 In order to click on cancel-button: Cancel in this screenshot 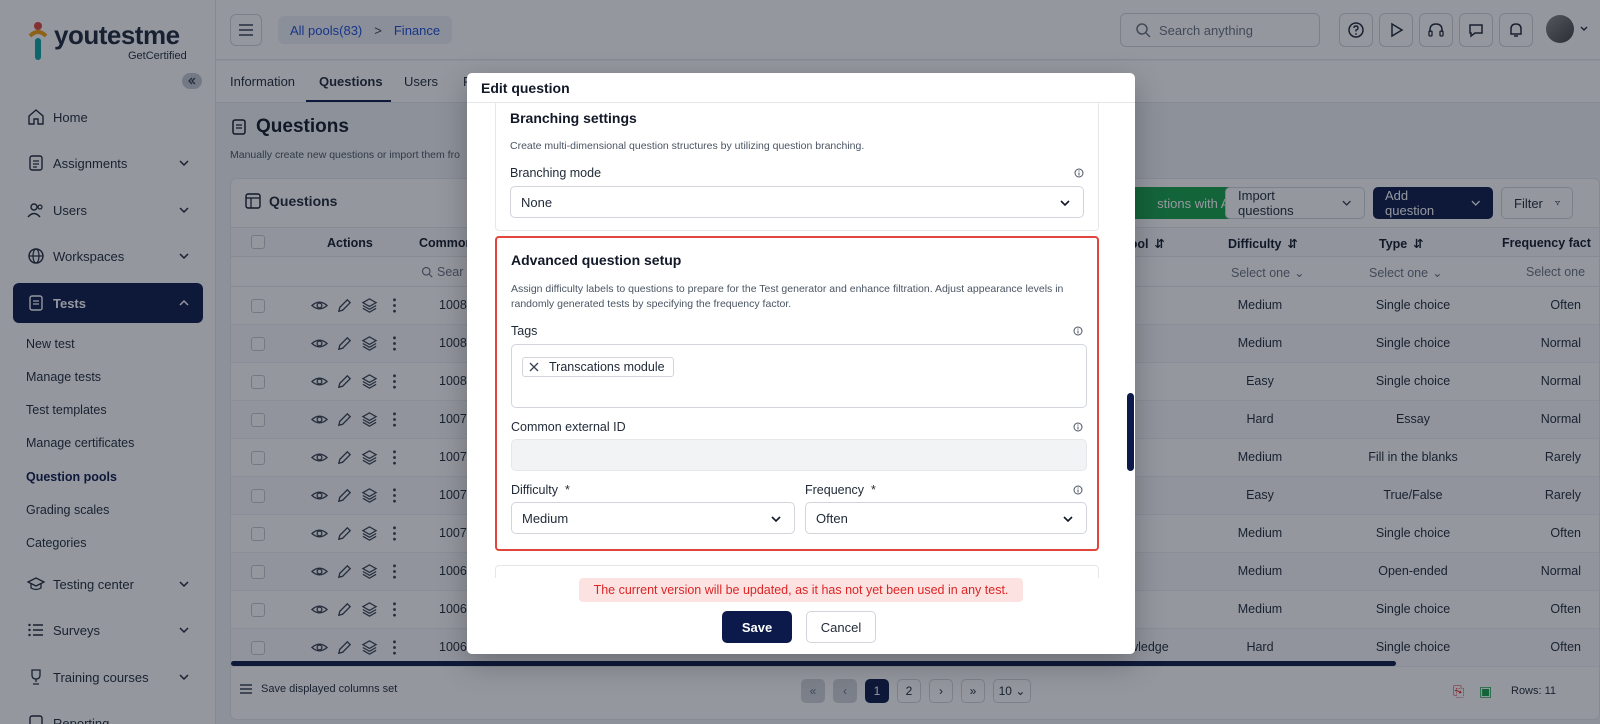, I will do `click(841, 627)`.